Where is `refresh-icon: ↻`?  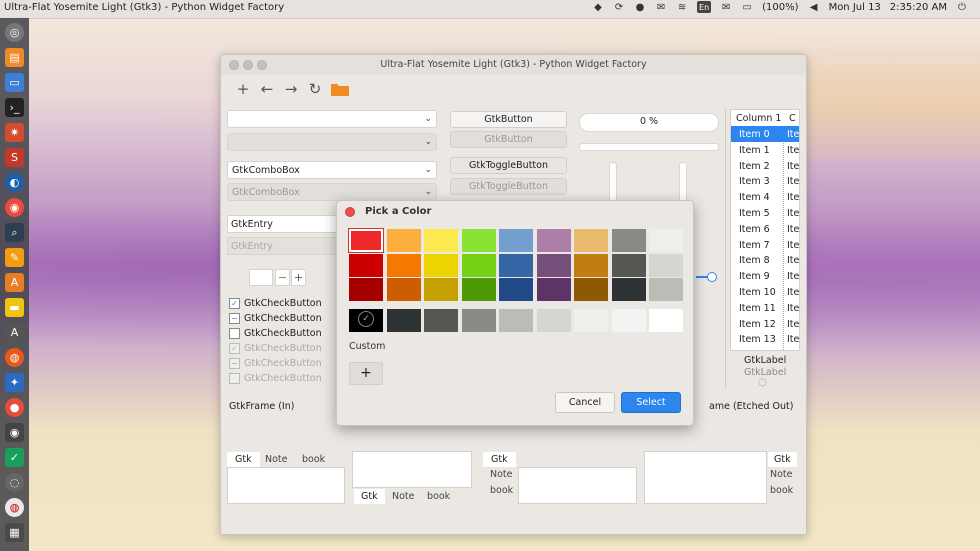
refresh-icon: ↻ is located at coordinates (315, 89).